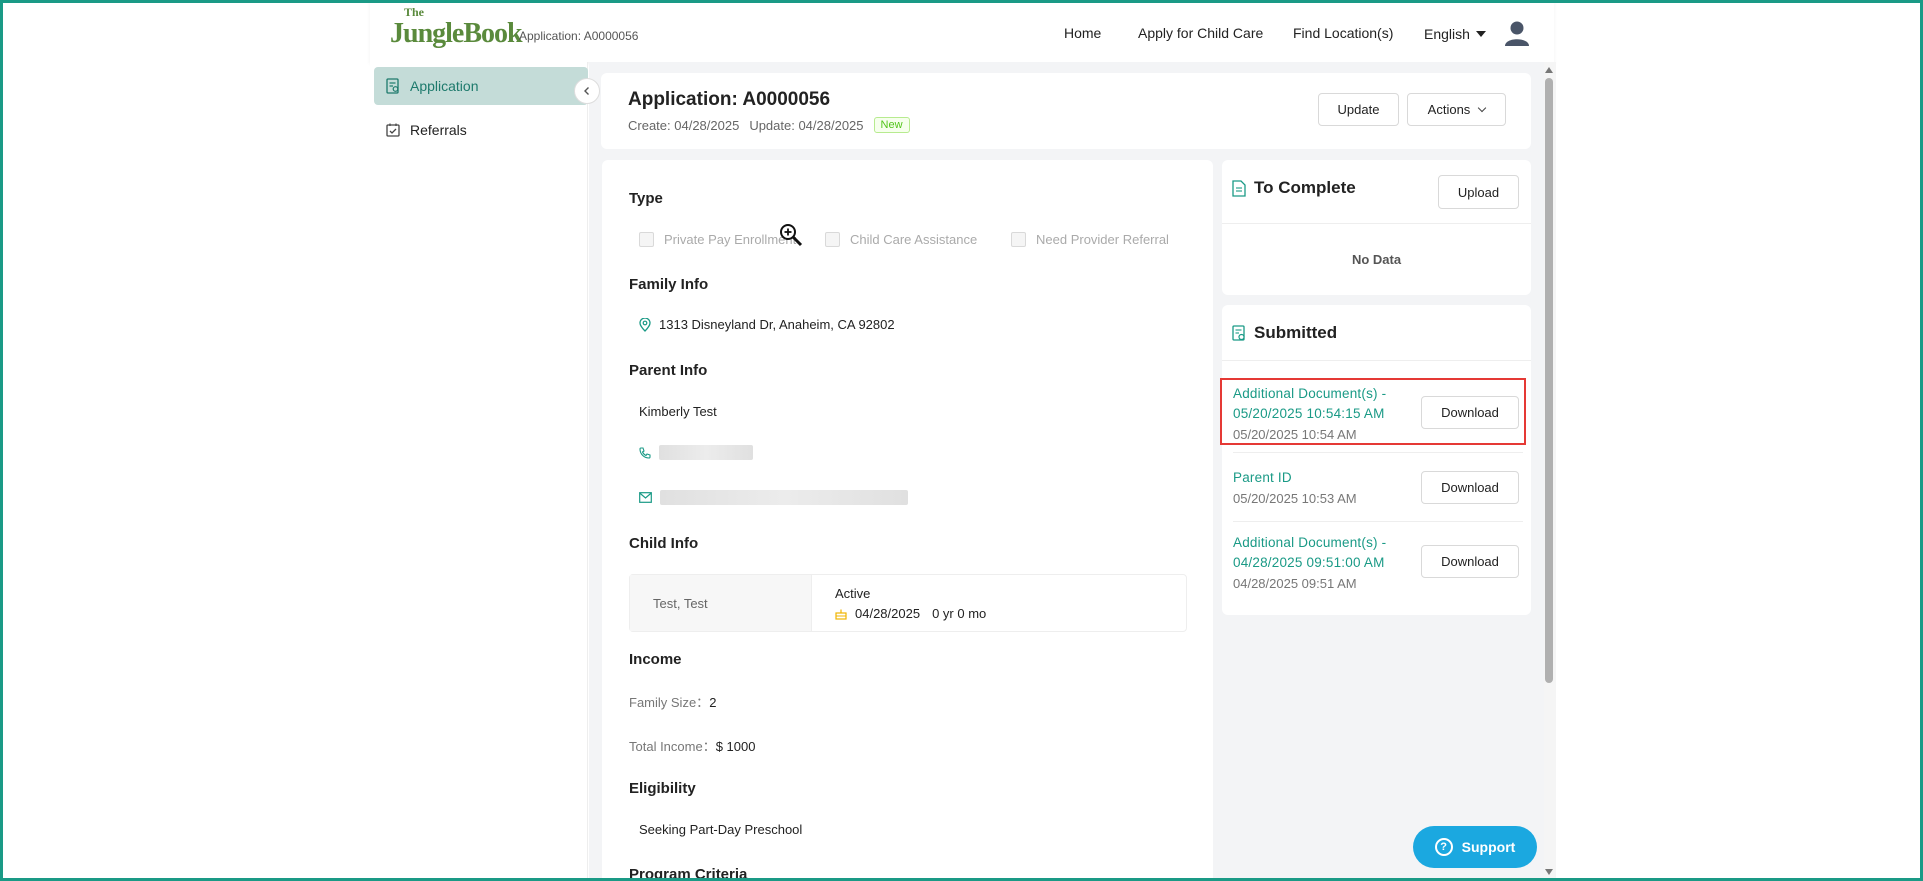 The image size is (1923, 881). What do you see at coordinates (479, 471) in the screenshot?
I see `sidebar: Application Referrals` at bounding box center [479, 471].